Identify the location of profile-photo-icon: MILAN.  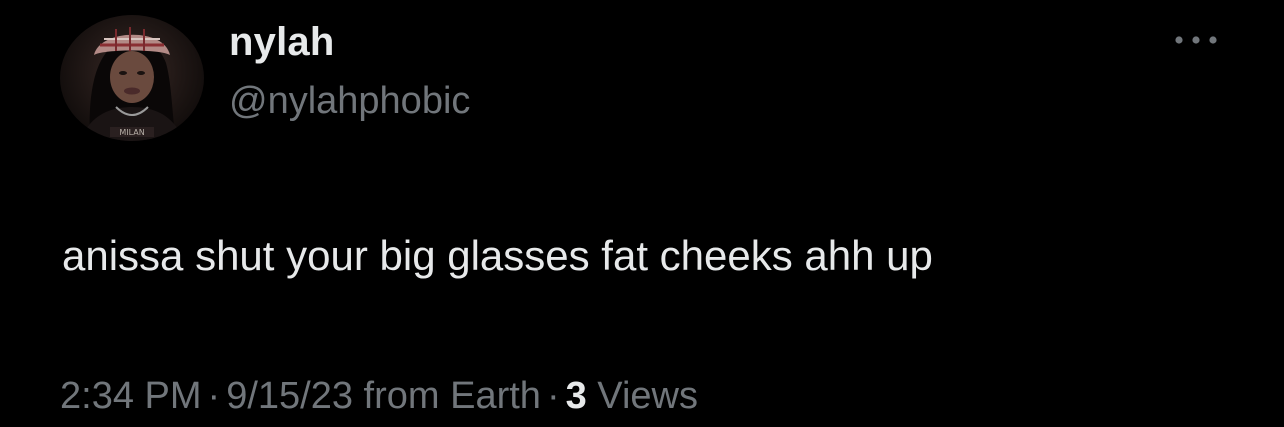
(132, 84).